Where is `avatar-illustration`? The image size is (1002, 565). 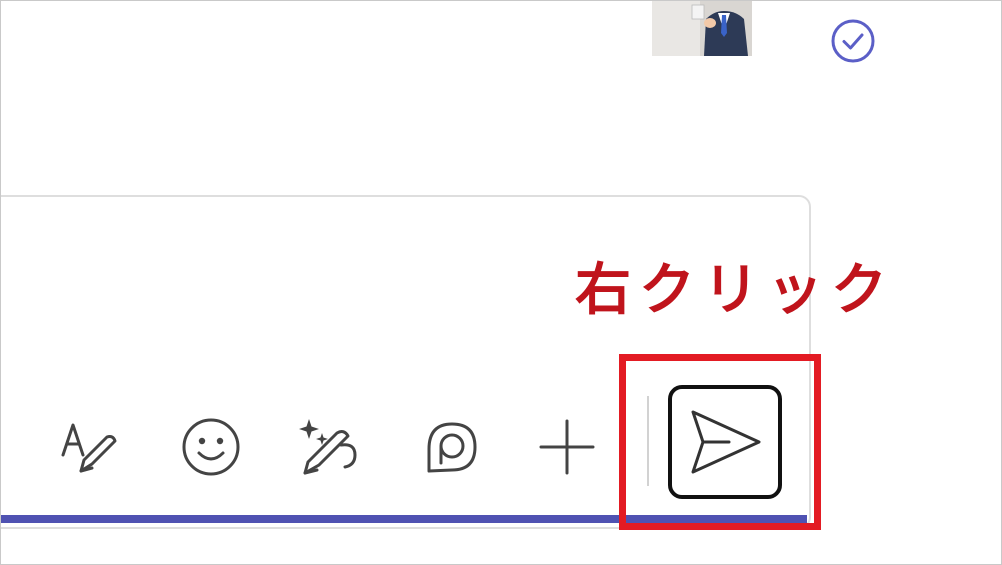
avatar-illustration is located at coordinates (702, 28).